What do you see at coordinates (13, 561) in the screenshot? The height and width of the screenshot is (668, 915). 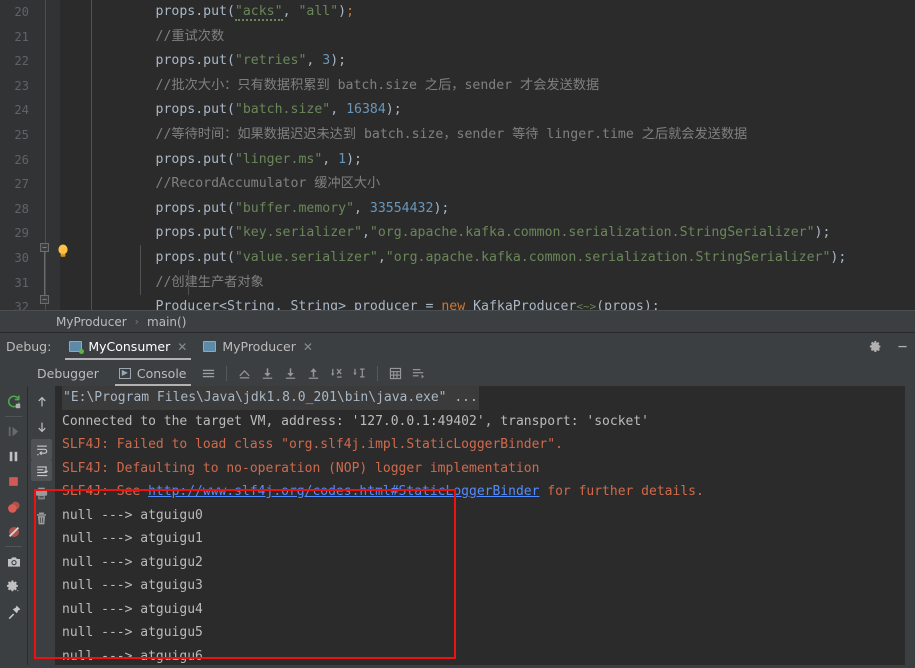 I see `screenshot-button` at bounding box center [13, 561].